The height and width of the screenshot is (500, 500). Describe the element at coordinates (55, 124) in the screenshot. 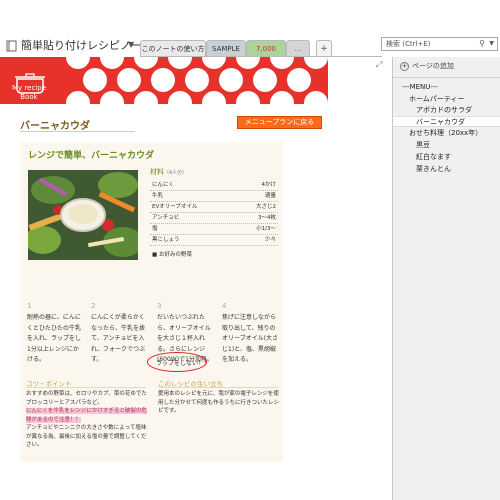

I see `page-title: バーニャカウダ` at that location.